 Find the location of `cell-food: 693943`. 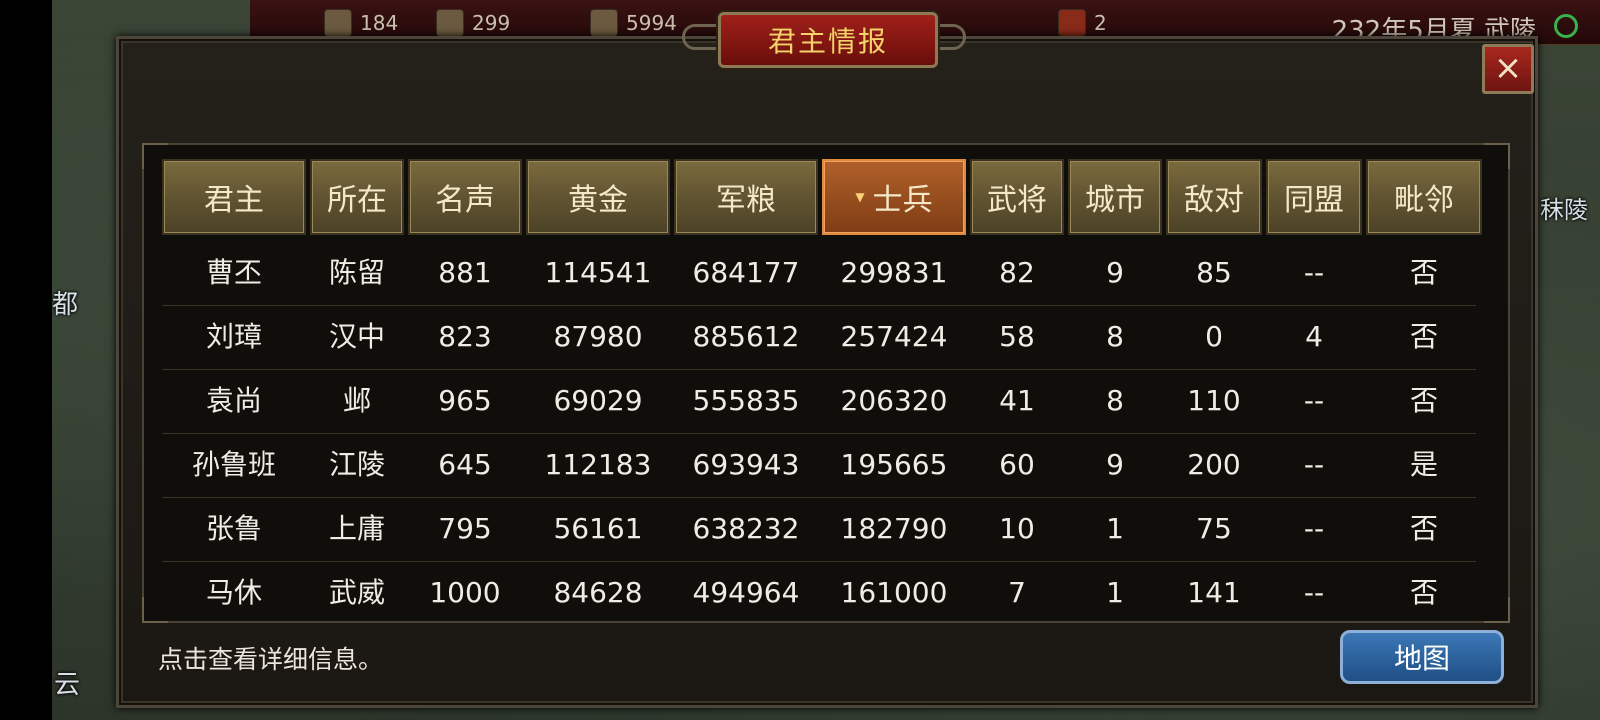

cell-food: 693943 is located at coordinates (746, 464).